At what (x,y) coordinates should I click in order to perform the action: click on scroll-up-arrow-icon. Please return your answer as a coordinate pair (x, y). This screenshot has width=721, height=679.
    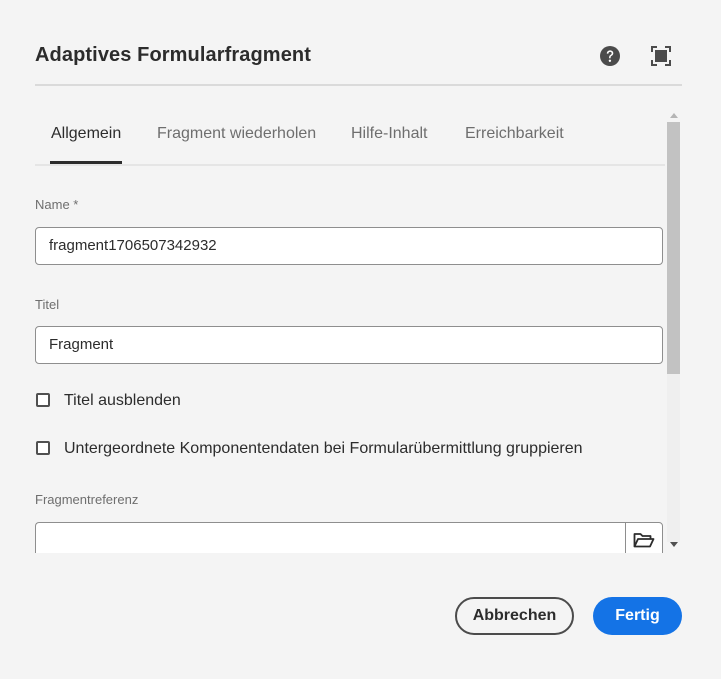
    Looking at the image, I should click on (674, 115).